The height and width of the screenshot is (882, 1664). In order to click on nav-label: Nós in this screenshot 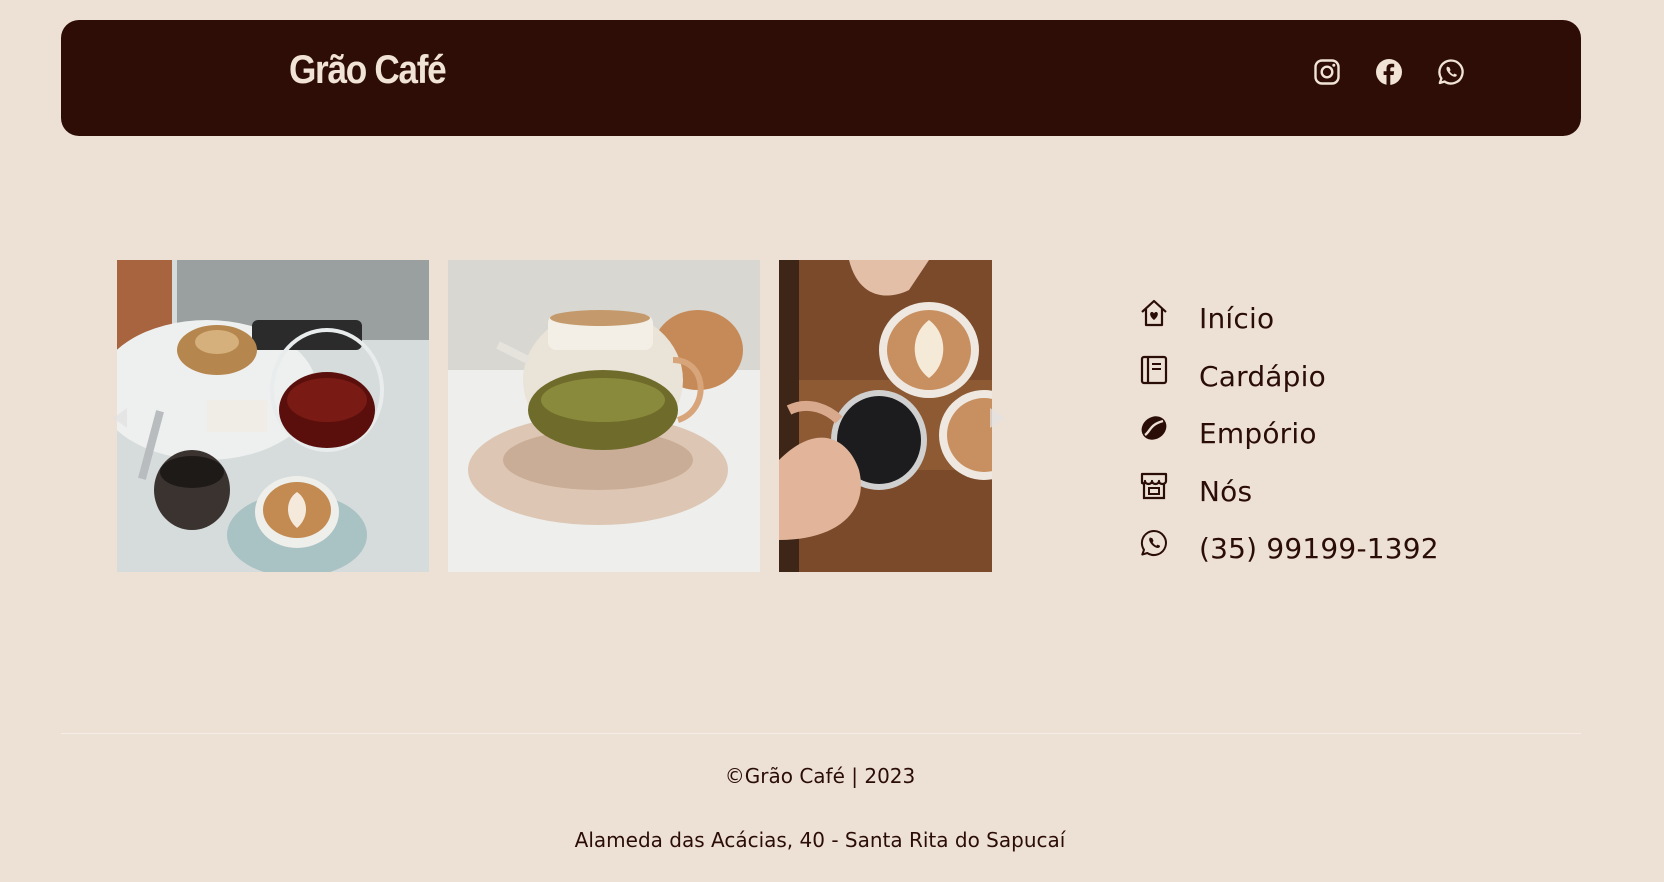, I will do `click(1226, 491)`.